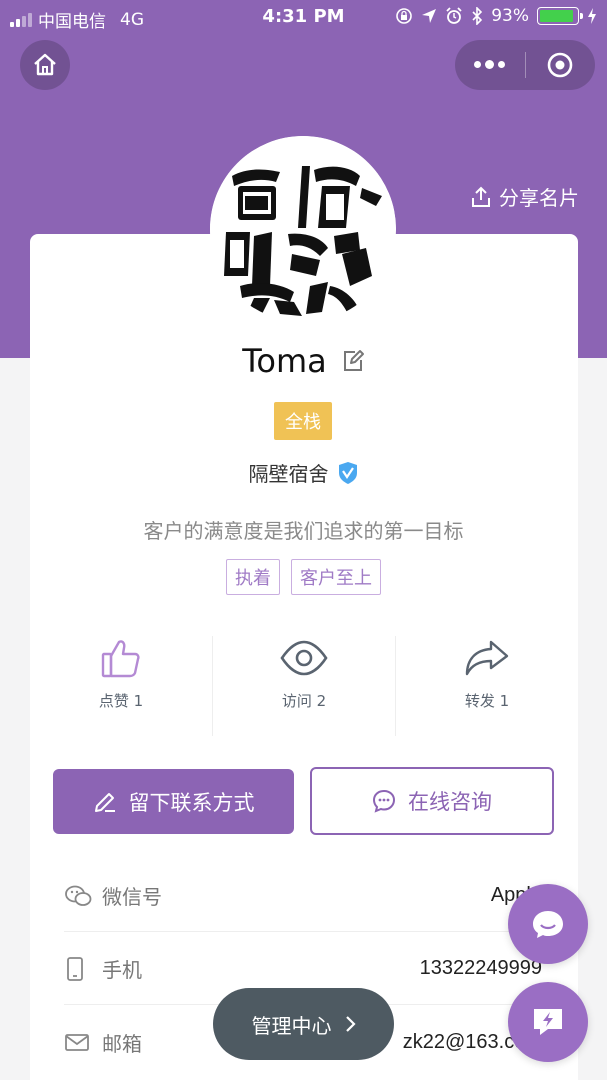  What do you see at coordinates (303, 531) in the screenshot?
I see `motto-text: 客户的满意度是我们追求的第一目标` at bounding box center [303, 531].